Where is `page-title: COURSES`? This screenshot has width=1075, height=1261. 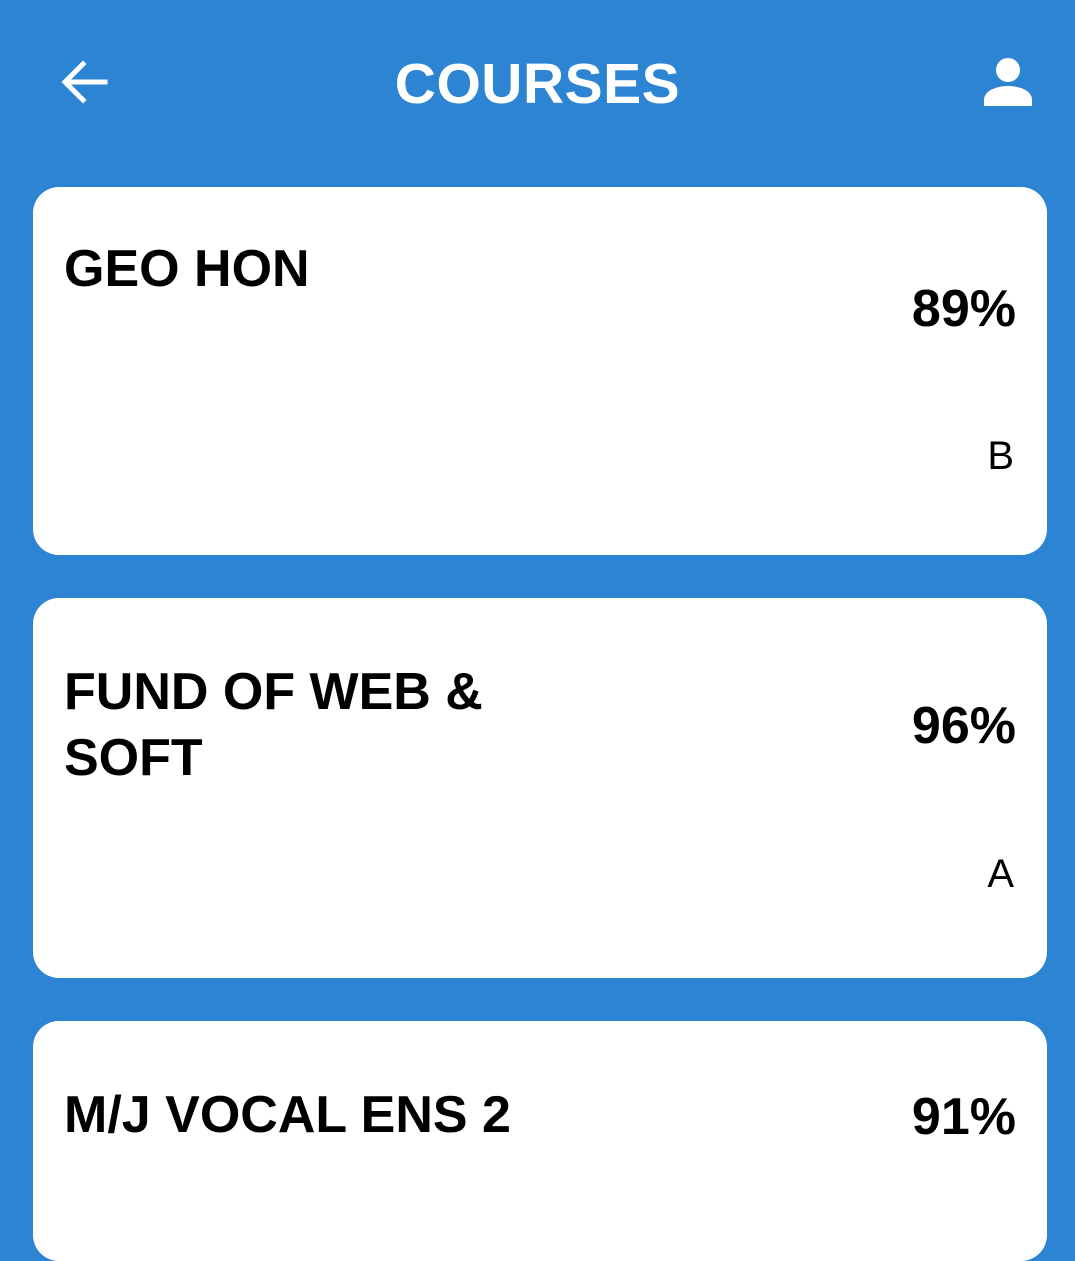 page-title: COURSES is located at coordinates (537, 84).